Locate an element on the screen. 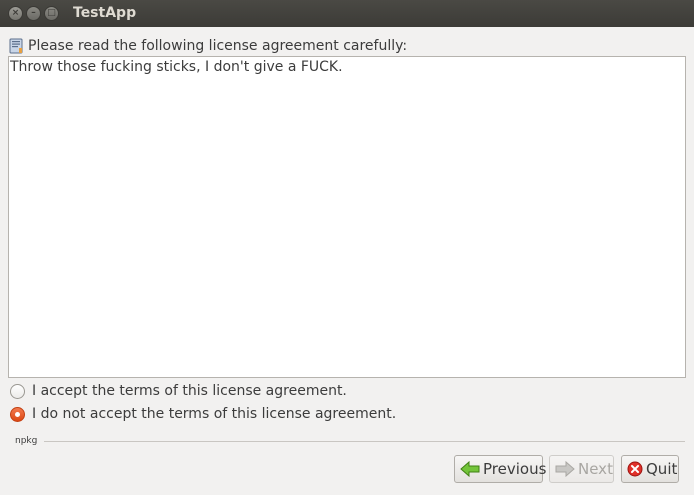 This screenshot has width=694, height=495. previous-button: Previous is located at coordinates (500, 469).